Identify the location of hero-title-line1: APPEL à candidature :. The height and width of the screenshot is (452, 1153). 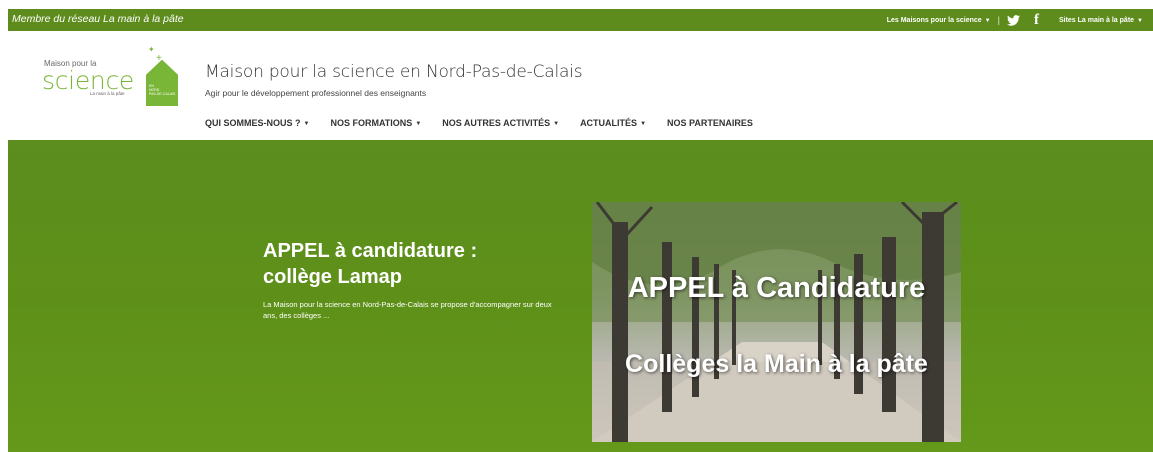
(370, 251).